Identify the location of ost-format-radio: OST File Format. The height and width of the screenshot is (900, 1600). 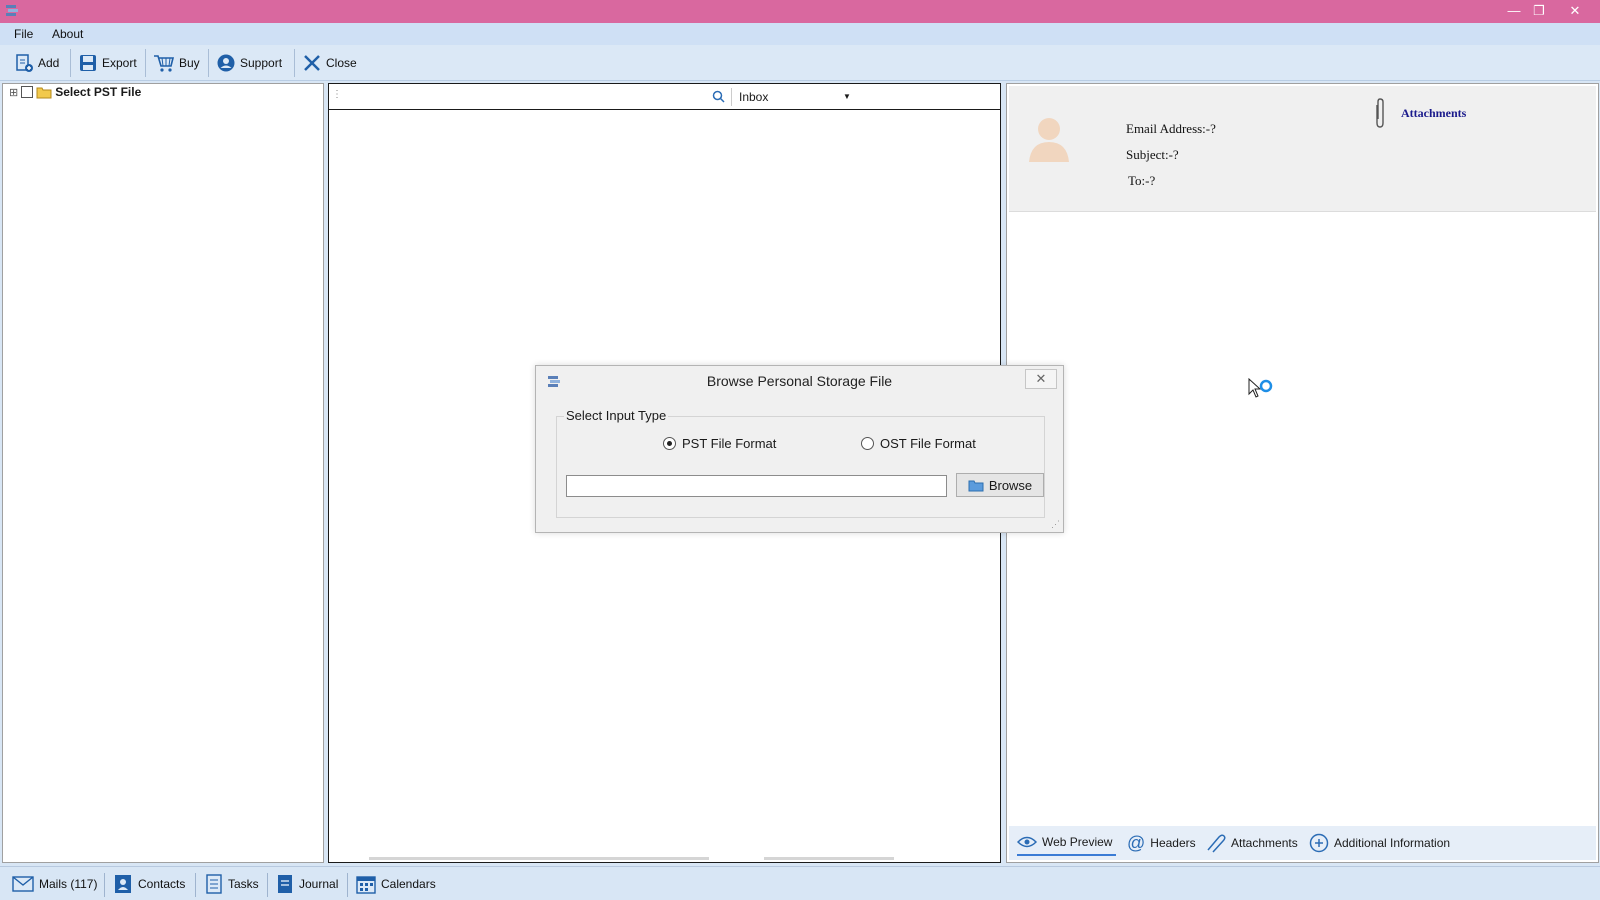
(918, 443).